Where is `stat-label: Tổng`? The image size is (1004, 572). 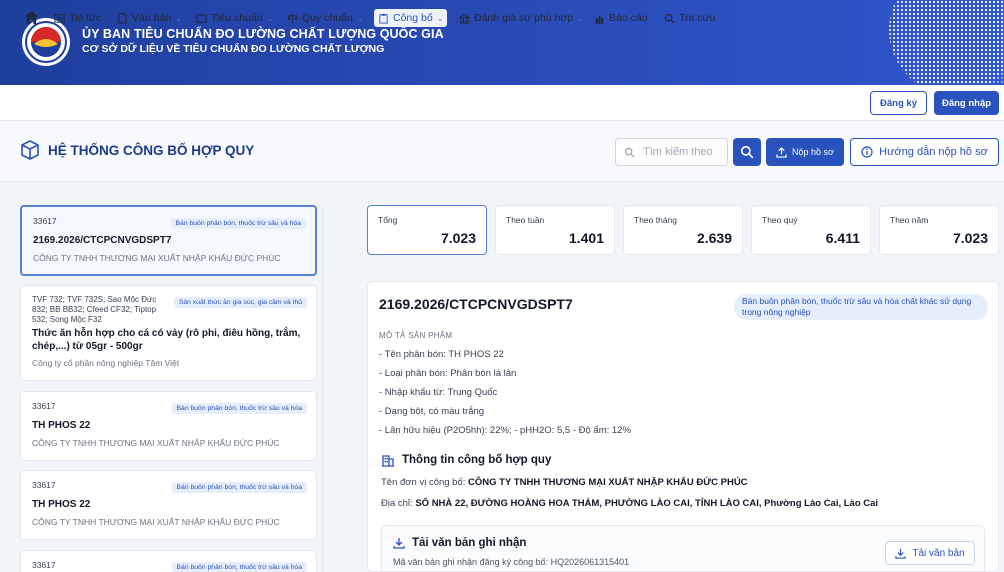
stat-label: Tổng is located at coordinates (388, 220).